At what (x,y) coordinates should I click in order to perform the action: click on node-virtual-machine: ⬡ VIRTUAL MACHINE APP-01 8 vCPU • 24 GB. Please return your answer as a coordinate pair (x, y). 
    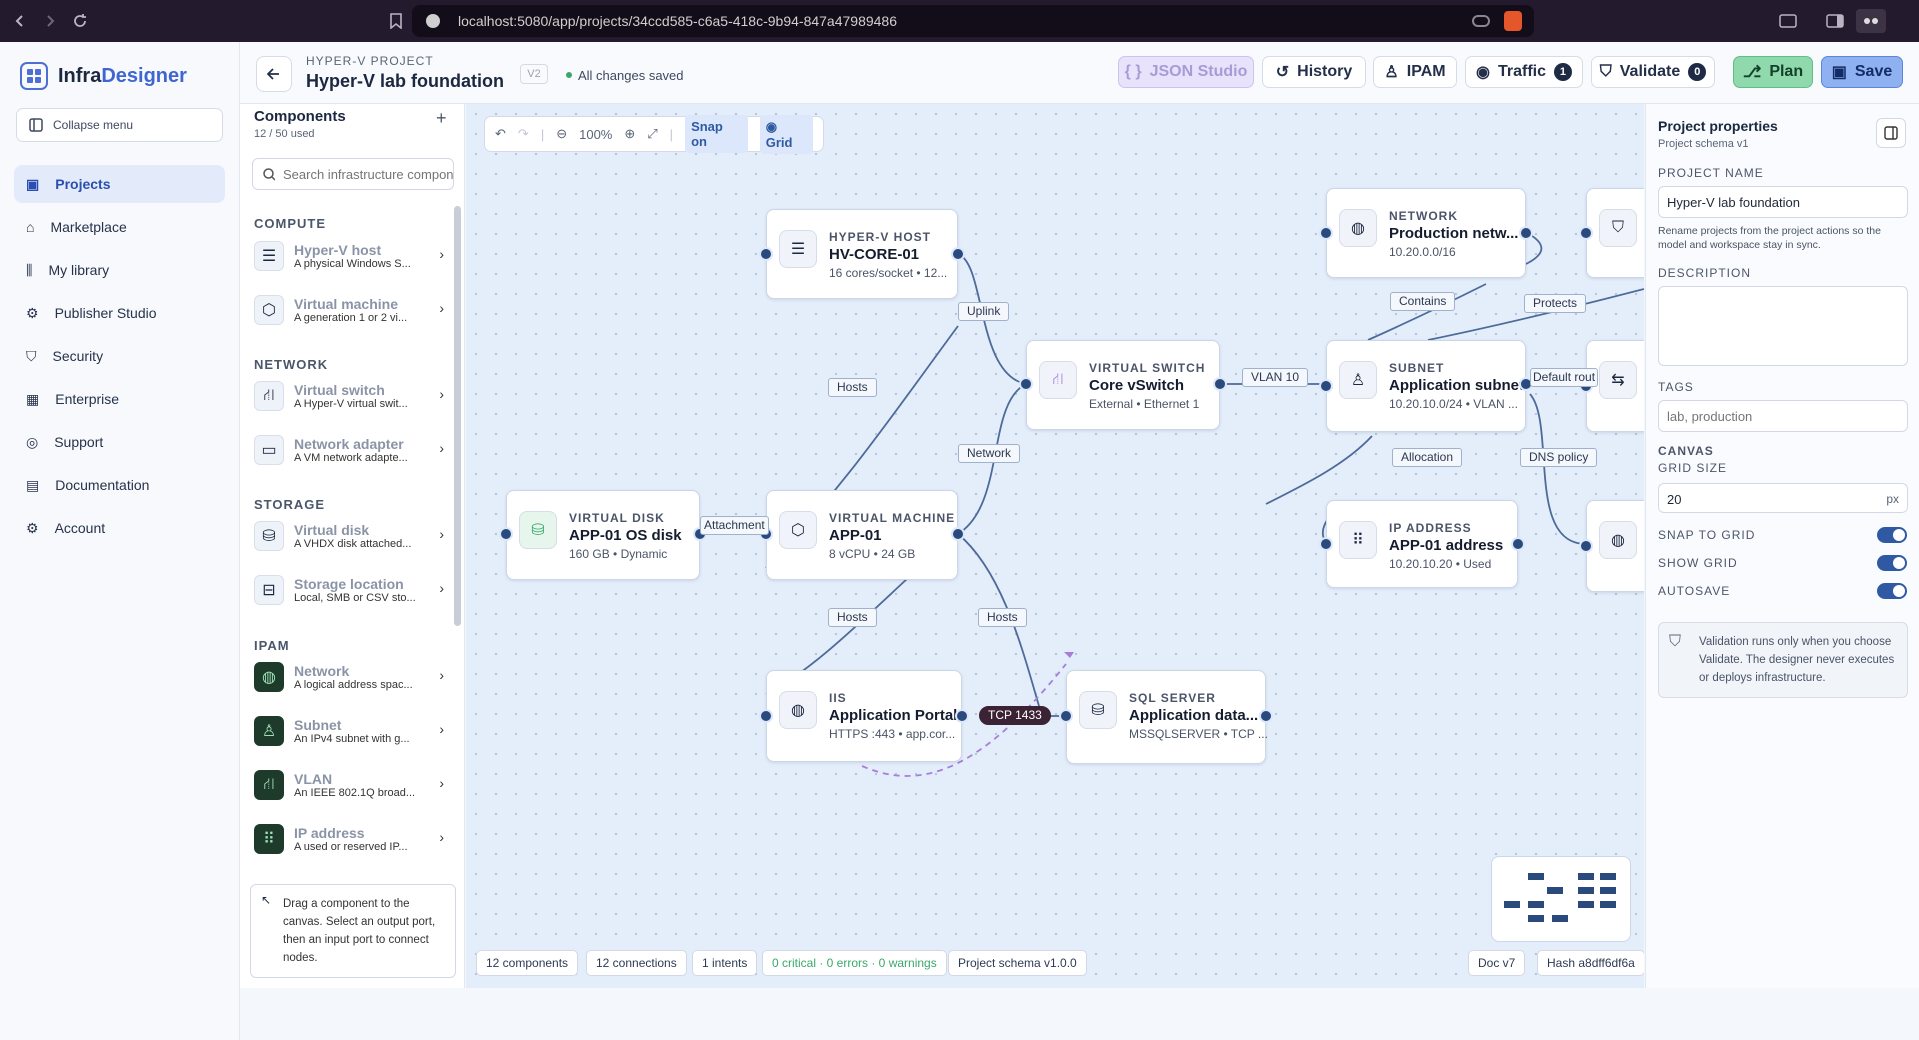
    Looking at the image, I should click on (862, 535).